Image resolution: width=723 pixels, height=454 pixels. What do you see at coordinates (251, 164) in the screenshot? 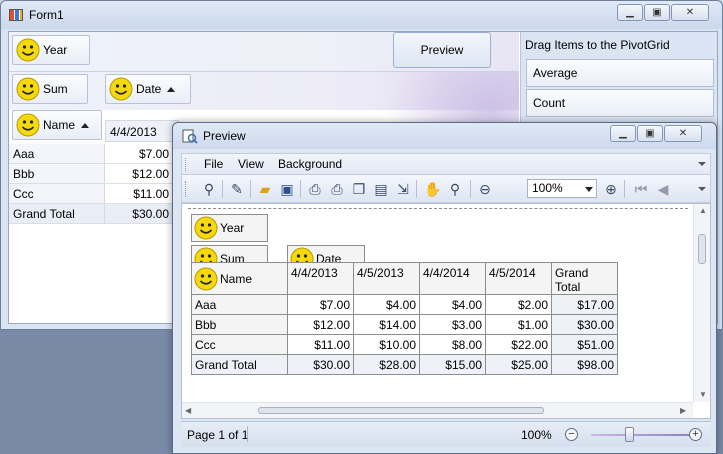
I see `menu-view: View` at bounding box center [251, 164].